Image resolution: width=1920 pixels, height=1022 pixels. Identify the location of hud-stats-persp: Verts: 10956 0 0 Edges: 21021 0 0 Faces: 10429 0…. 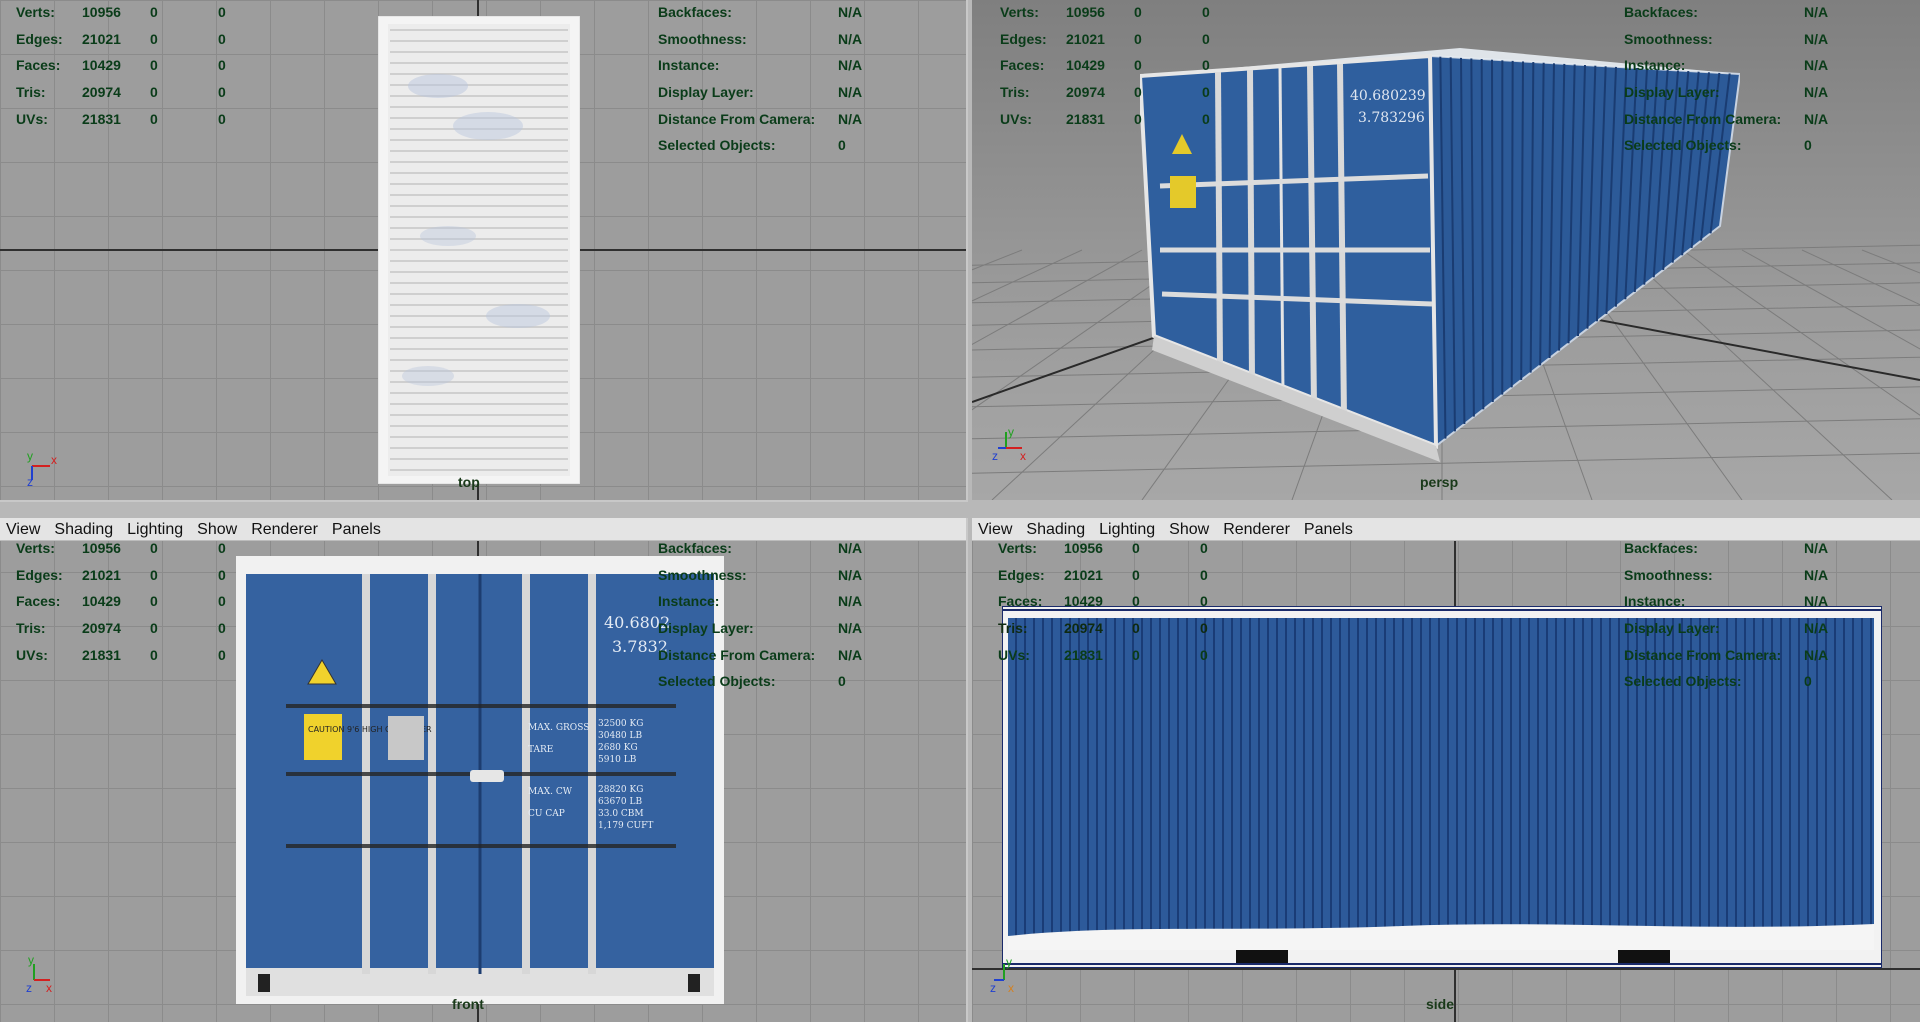
(1105, 65).